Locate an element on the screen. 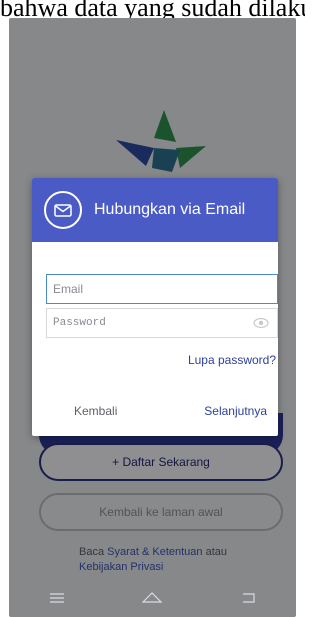 This screenshot has height=617, width=320. email-field: Email is located at coordinates (162, 289).